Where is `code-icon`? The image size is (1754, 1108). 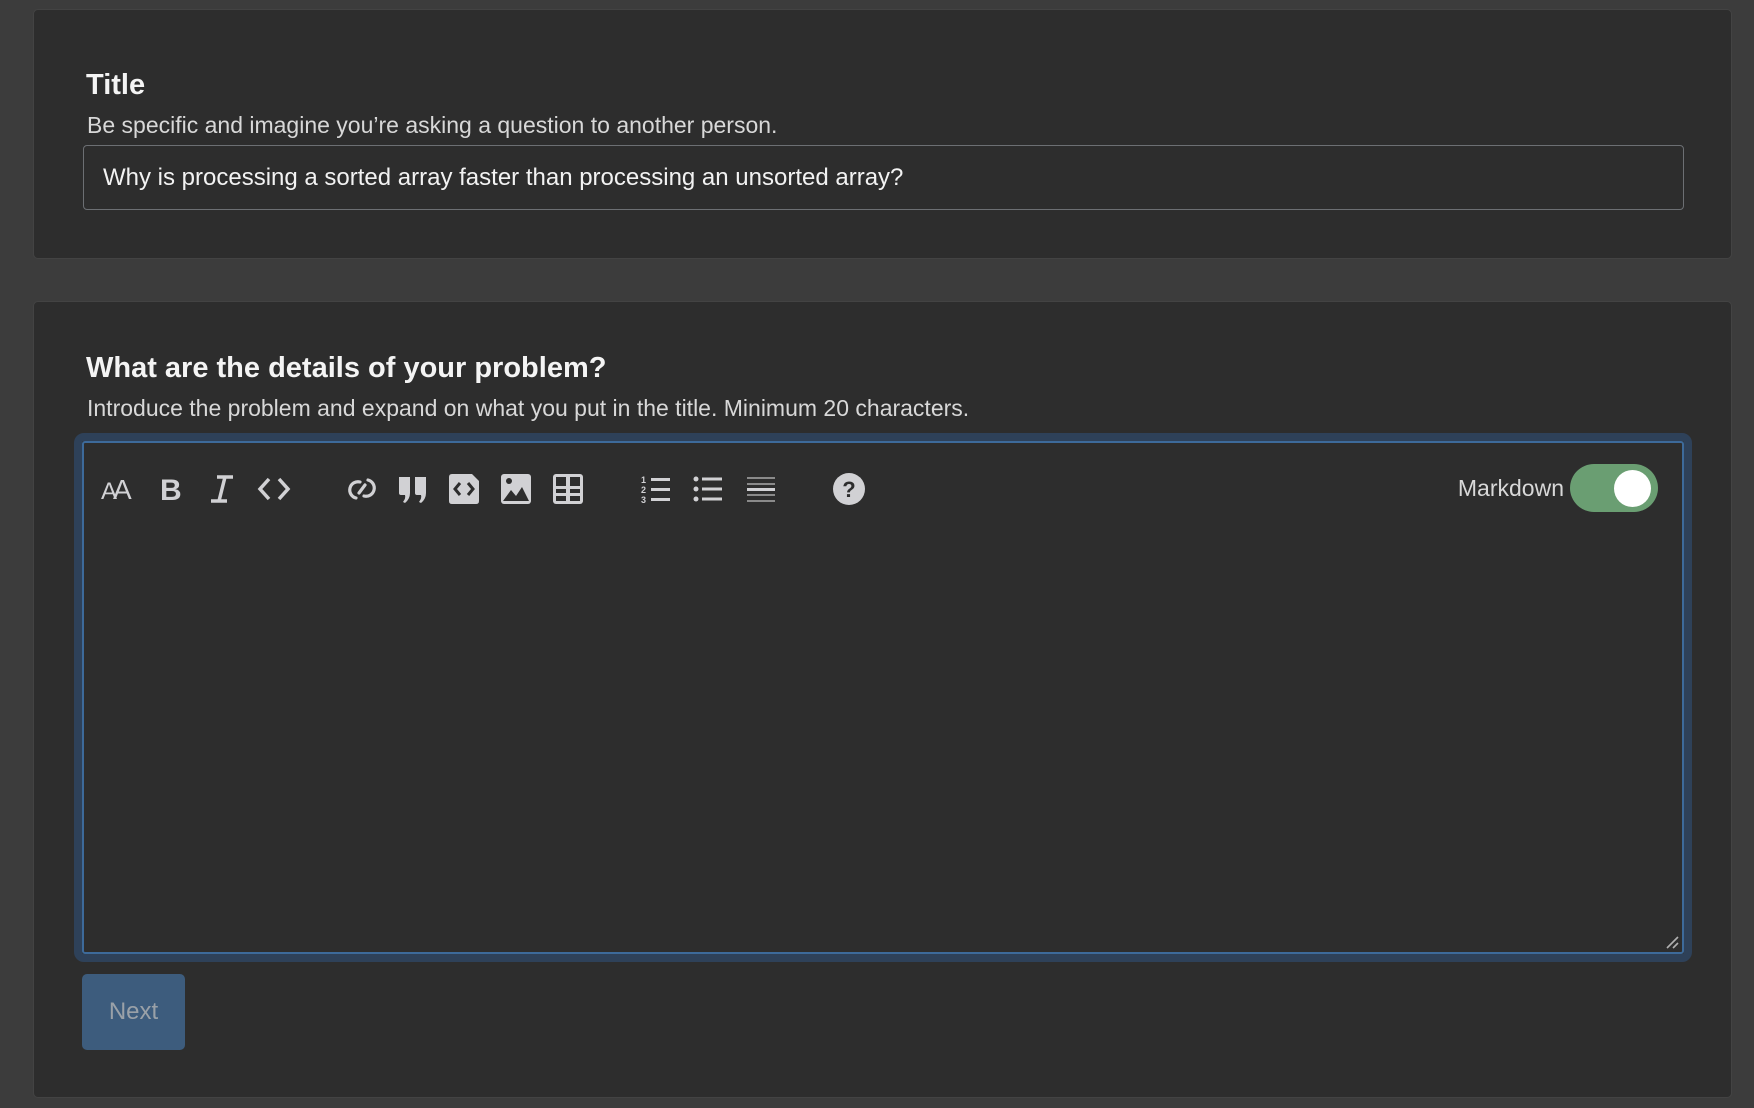 code-icon is located at coordinates (274, 489).